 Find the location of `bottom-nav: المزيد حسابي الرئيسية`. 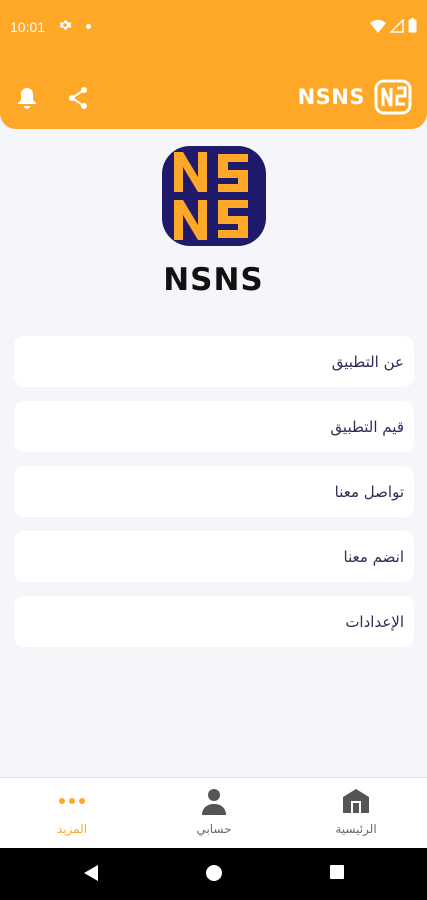

bottom-nav: المزيد حسابي الرئيسية is located at coordinates (213, 812).